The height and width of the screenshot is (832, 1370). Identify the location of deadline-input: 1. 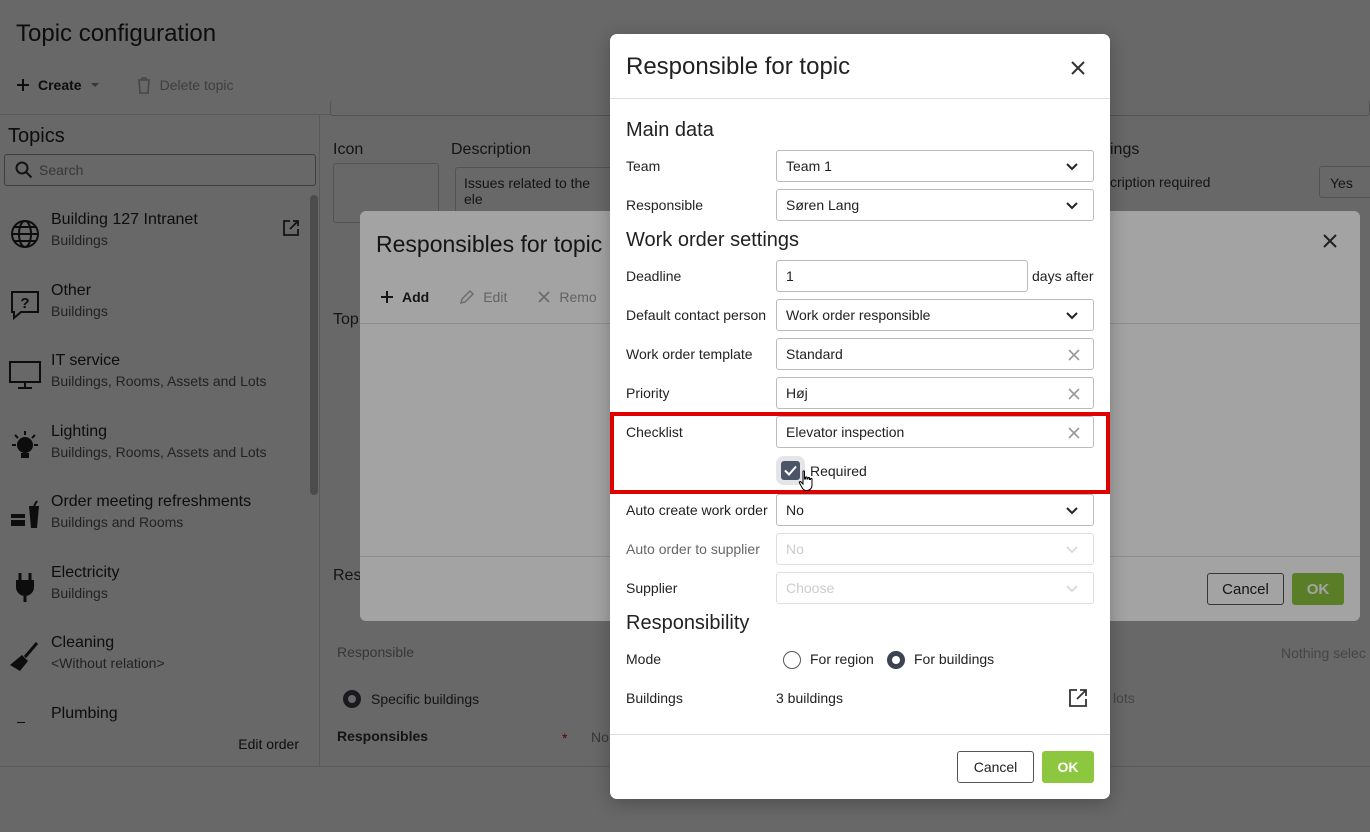
(902, 276).